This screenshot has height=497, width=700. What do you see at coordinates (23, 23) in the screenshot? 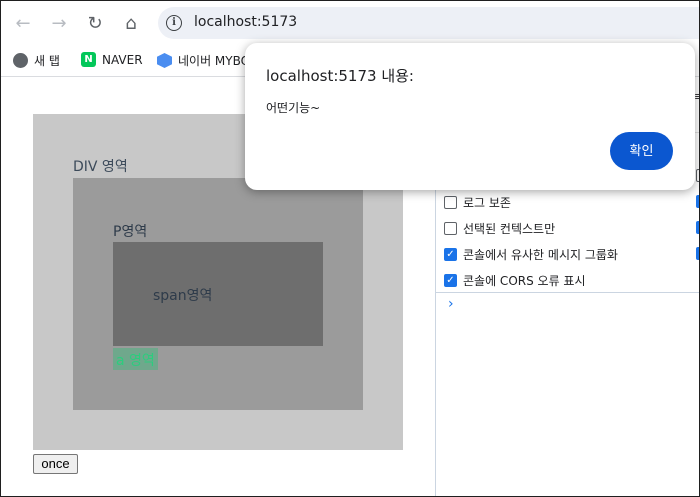
I see `back-icon: ←` at bounding box center [23, 23].